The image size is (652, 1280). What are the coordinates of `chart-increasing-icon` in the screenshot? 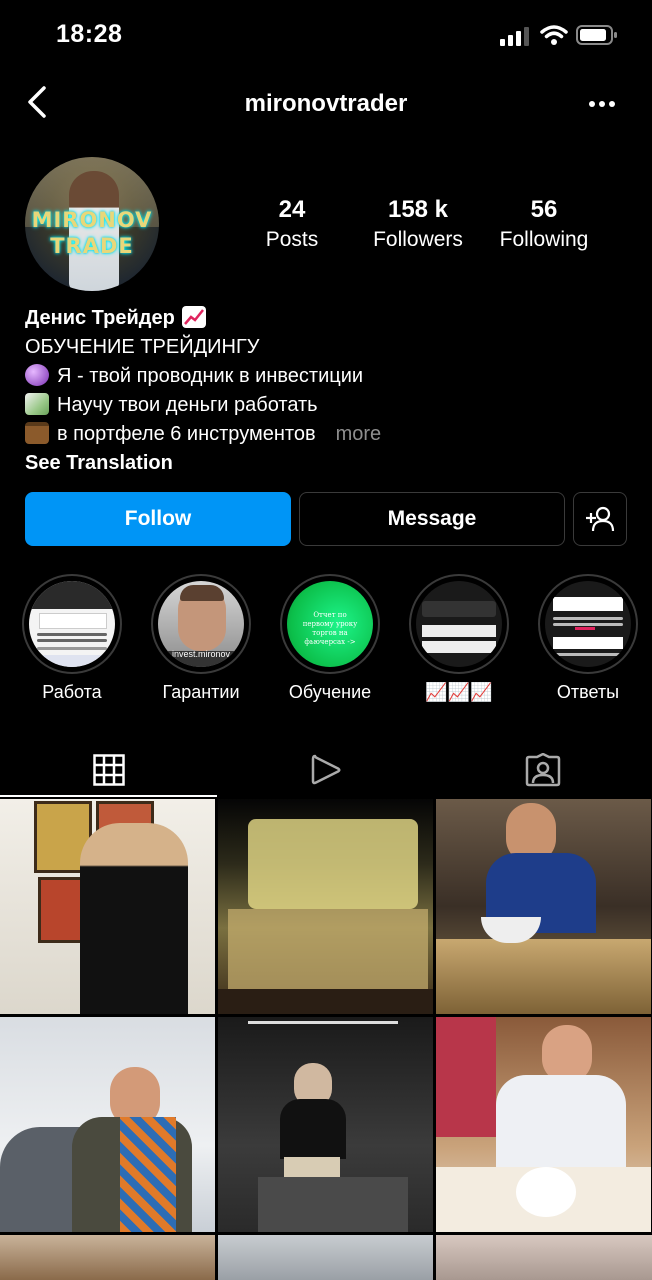 It's located at (194, 317).